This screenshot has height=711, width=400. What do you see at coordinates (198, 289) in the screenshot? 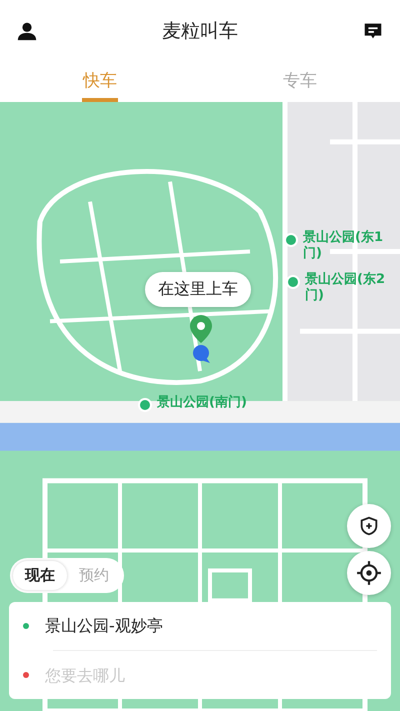
I see `pickup-callout: 在这里上车` at bounding box center [198, 289].